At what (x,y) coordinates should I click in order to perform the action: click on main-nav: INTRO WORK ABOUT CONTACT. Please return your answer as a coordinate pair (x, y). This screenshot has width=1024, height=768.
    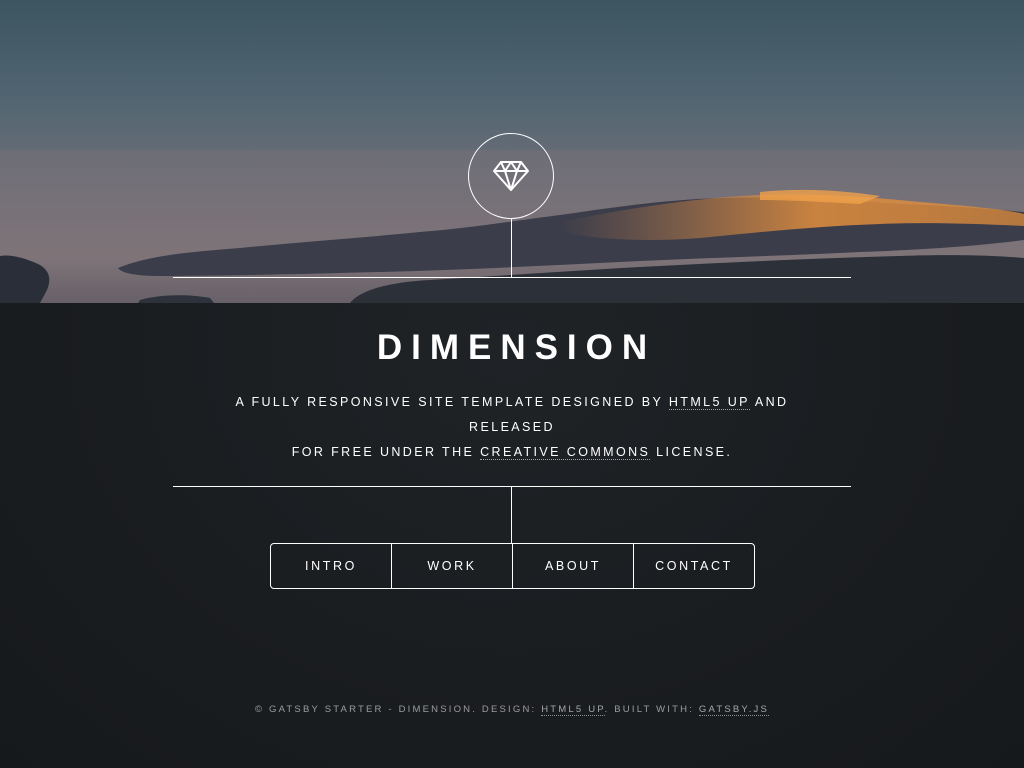
    Looking at the image, I should click on (512, 566).